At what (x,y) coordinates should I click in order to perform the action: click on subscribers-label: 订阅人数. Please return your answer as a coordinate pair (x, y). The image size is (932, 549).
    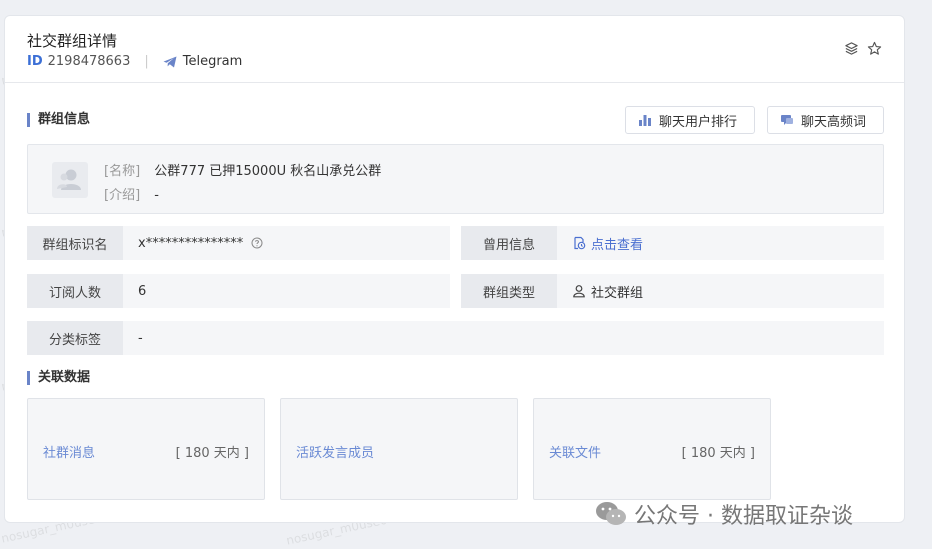
    Looking at the image, I should click on (75, 291).